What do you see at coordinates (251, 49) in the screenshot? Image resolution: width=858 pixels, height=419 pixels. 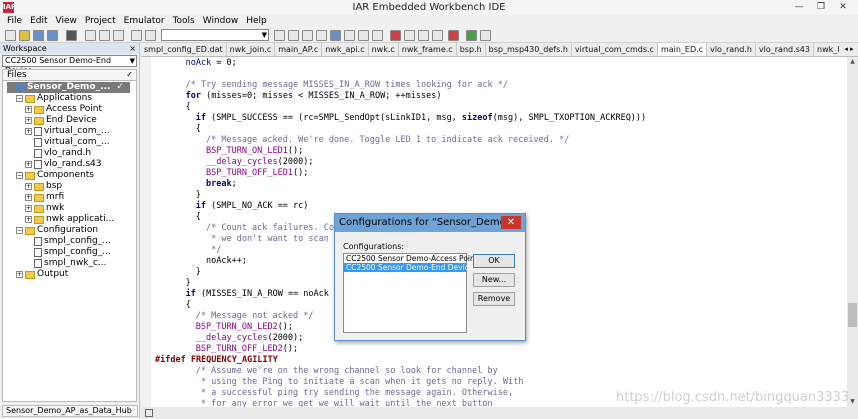 I see `tab-nwk-join-c: nwk_join.c` at bounding box center [251, 49].